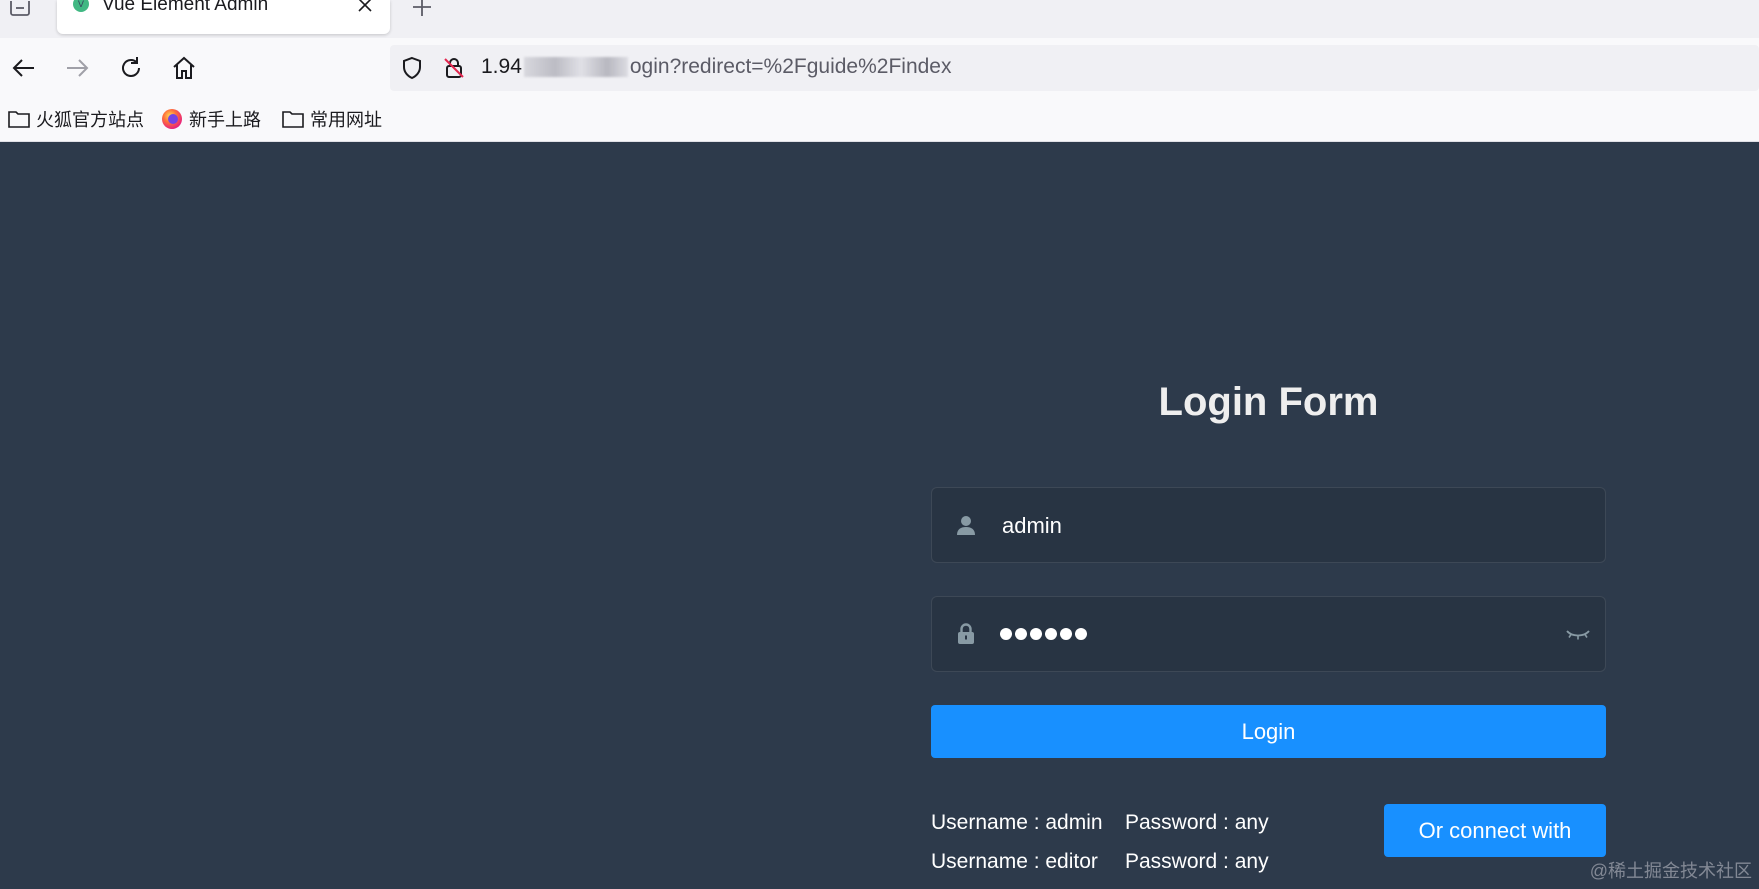 The height and width of the screenshot is (889, 1759). I want to click on login-title: Login Form, so click(1268, 402).